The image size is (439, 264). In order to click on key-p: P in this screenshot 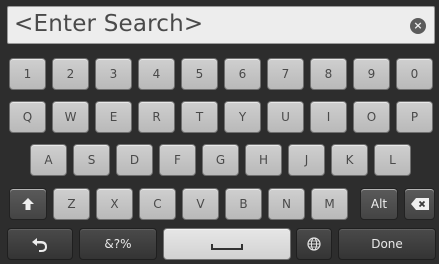, I will do `click(414, 117)`.